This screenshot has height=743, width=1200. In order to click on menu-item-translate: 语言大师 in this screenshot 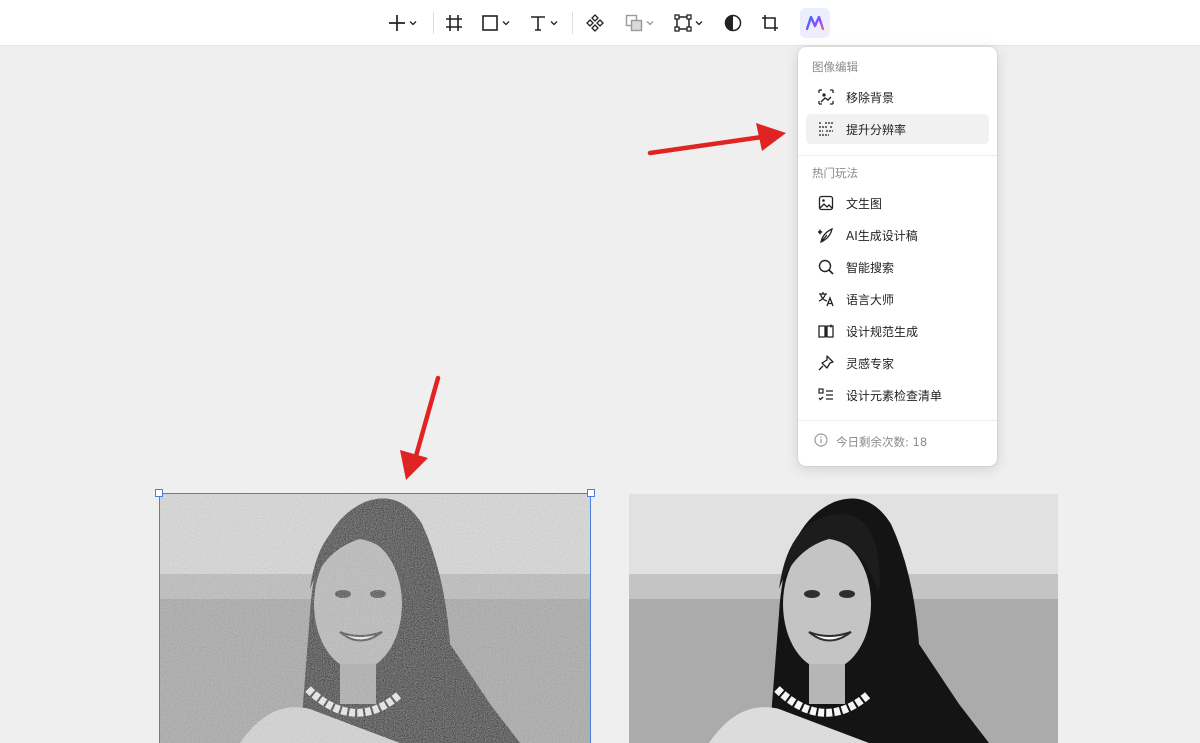, I will do `click(897, 299)`.